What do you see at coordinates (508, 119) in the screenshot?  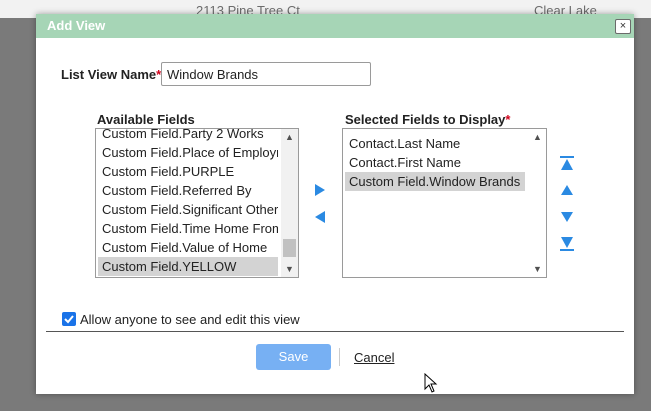 I see `required-marker: *` at bounding box center [508, 119].